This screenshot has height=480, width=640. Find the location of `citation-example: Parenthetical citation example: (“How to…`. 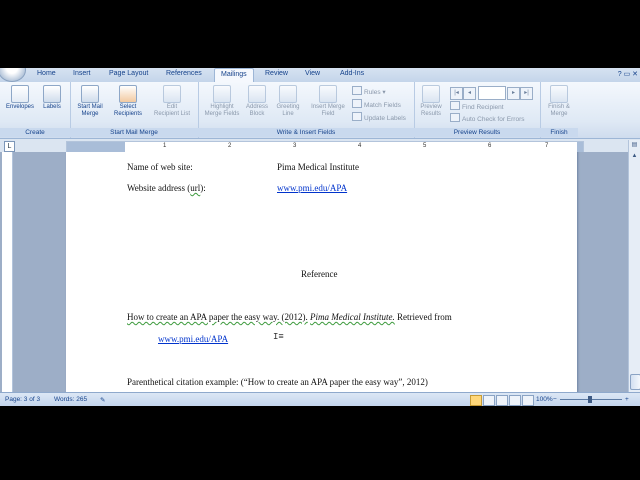

citation-example: Parenthetical citation example: (“How to… is located at coordinates (277, 382).